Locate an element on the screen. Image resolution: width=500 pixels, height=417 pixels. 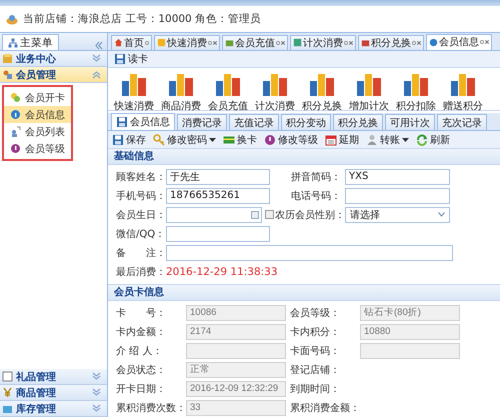
save-icon is located at coordinates (118, 140).